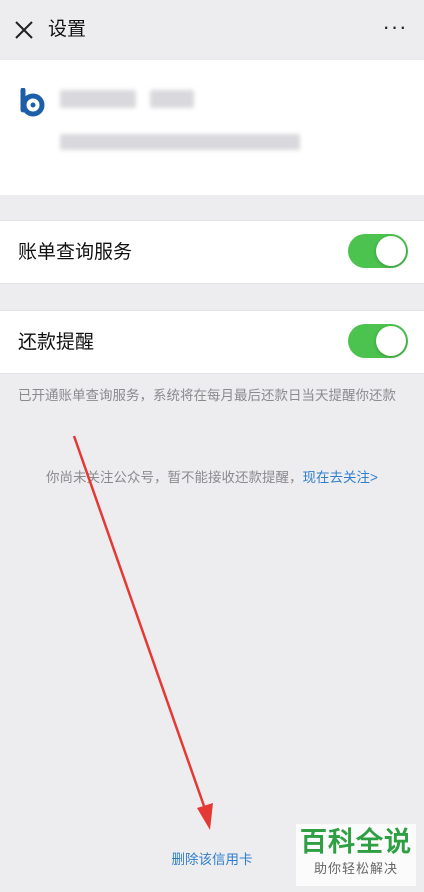 The width and height of the screenshot is (424, 892). I want to click on watermark-logo: 百科全说 助你轻松解决, so click(356, 855).